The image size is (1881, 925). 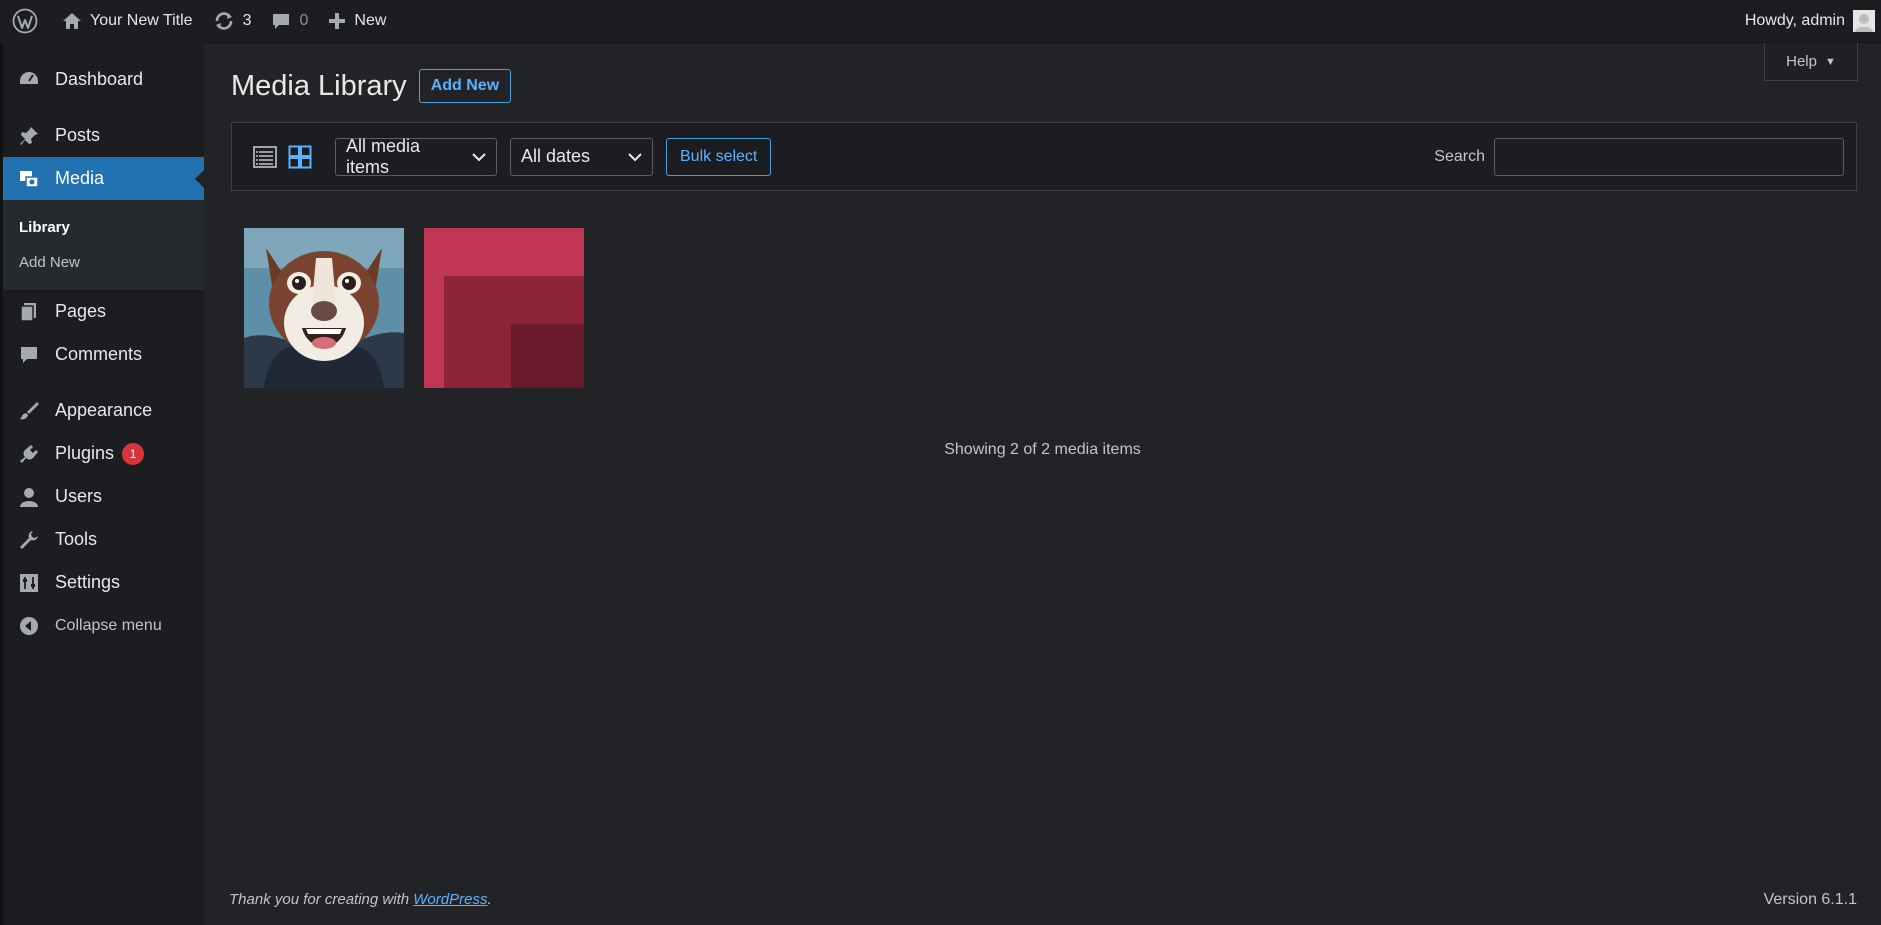 What do you see at coordinates (489, 899) in the screenshot?
I see `footer-thanks-suffix: .` at bounding box center [489, 899].